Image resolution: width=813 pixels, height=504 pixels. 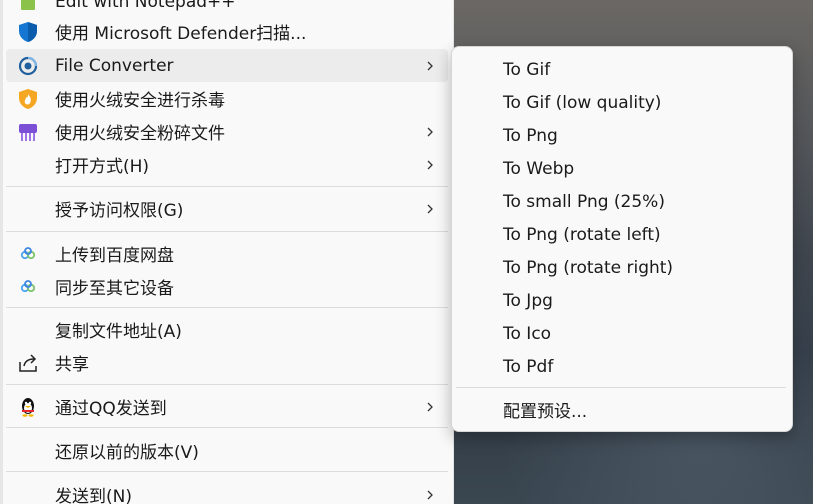 I want to click on submenu-item-to-gif-low: To Gif (low quality), so click(x=622, y=102).